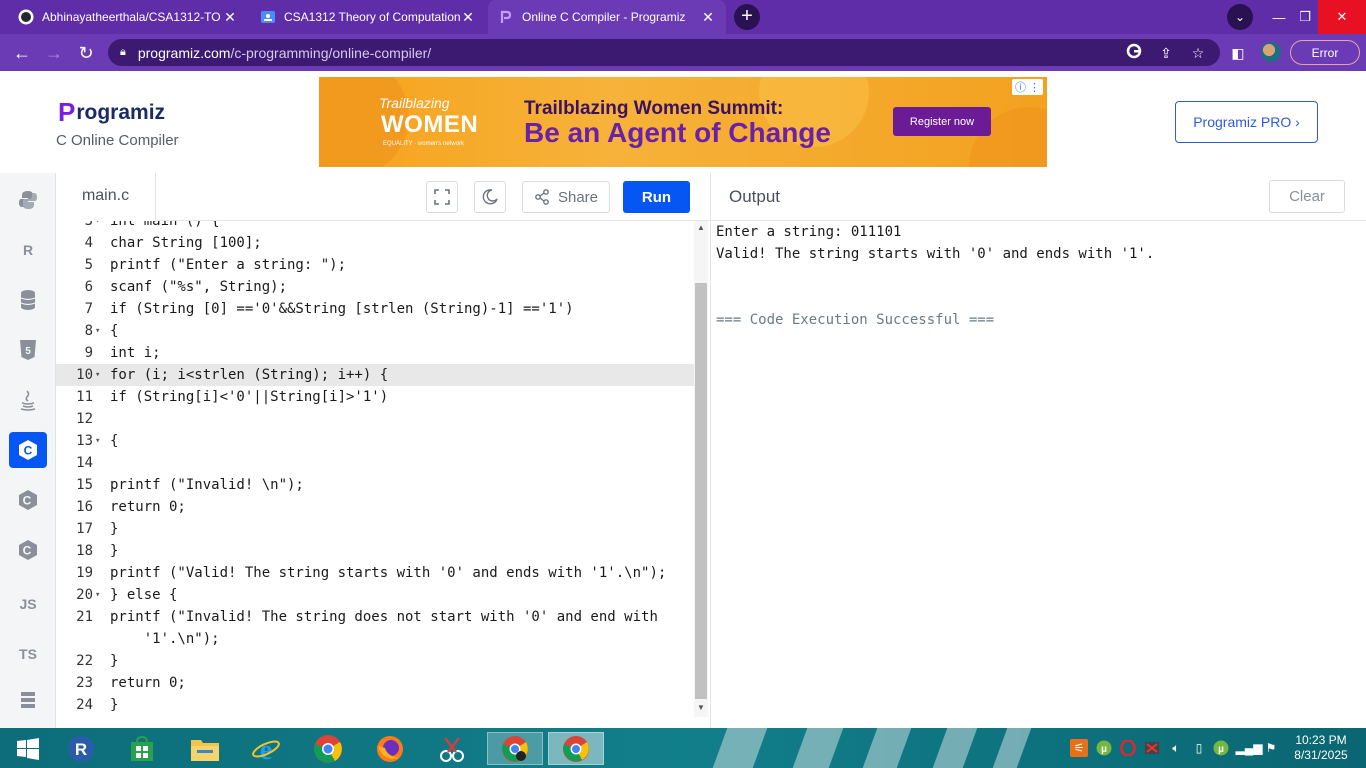 The height and width of the screenshot is (768, 1366). What do you see at coordinates (390, 748) in the screenshot?
I see `firefox-icon` at bounding box center [390, 748].